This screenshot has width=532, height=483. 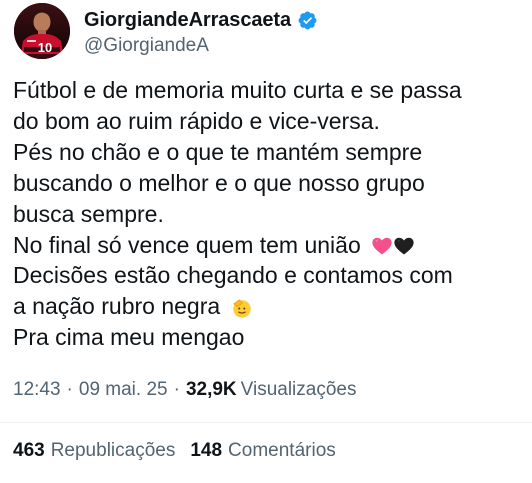 I want to click on comments-label: Comentários, so click(x=282, y=450).